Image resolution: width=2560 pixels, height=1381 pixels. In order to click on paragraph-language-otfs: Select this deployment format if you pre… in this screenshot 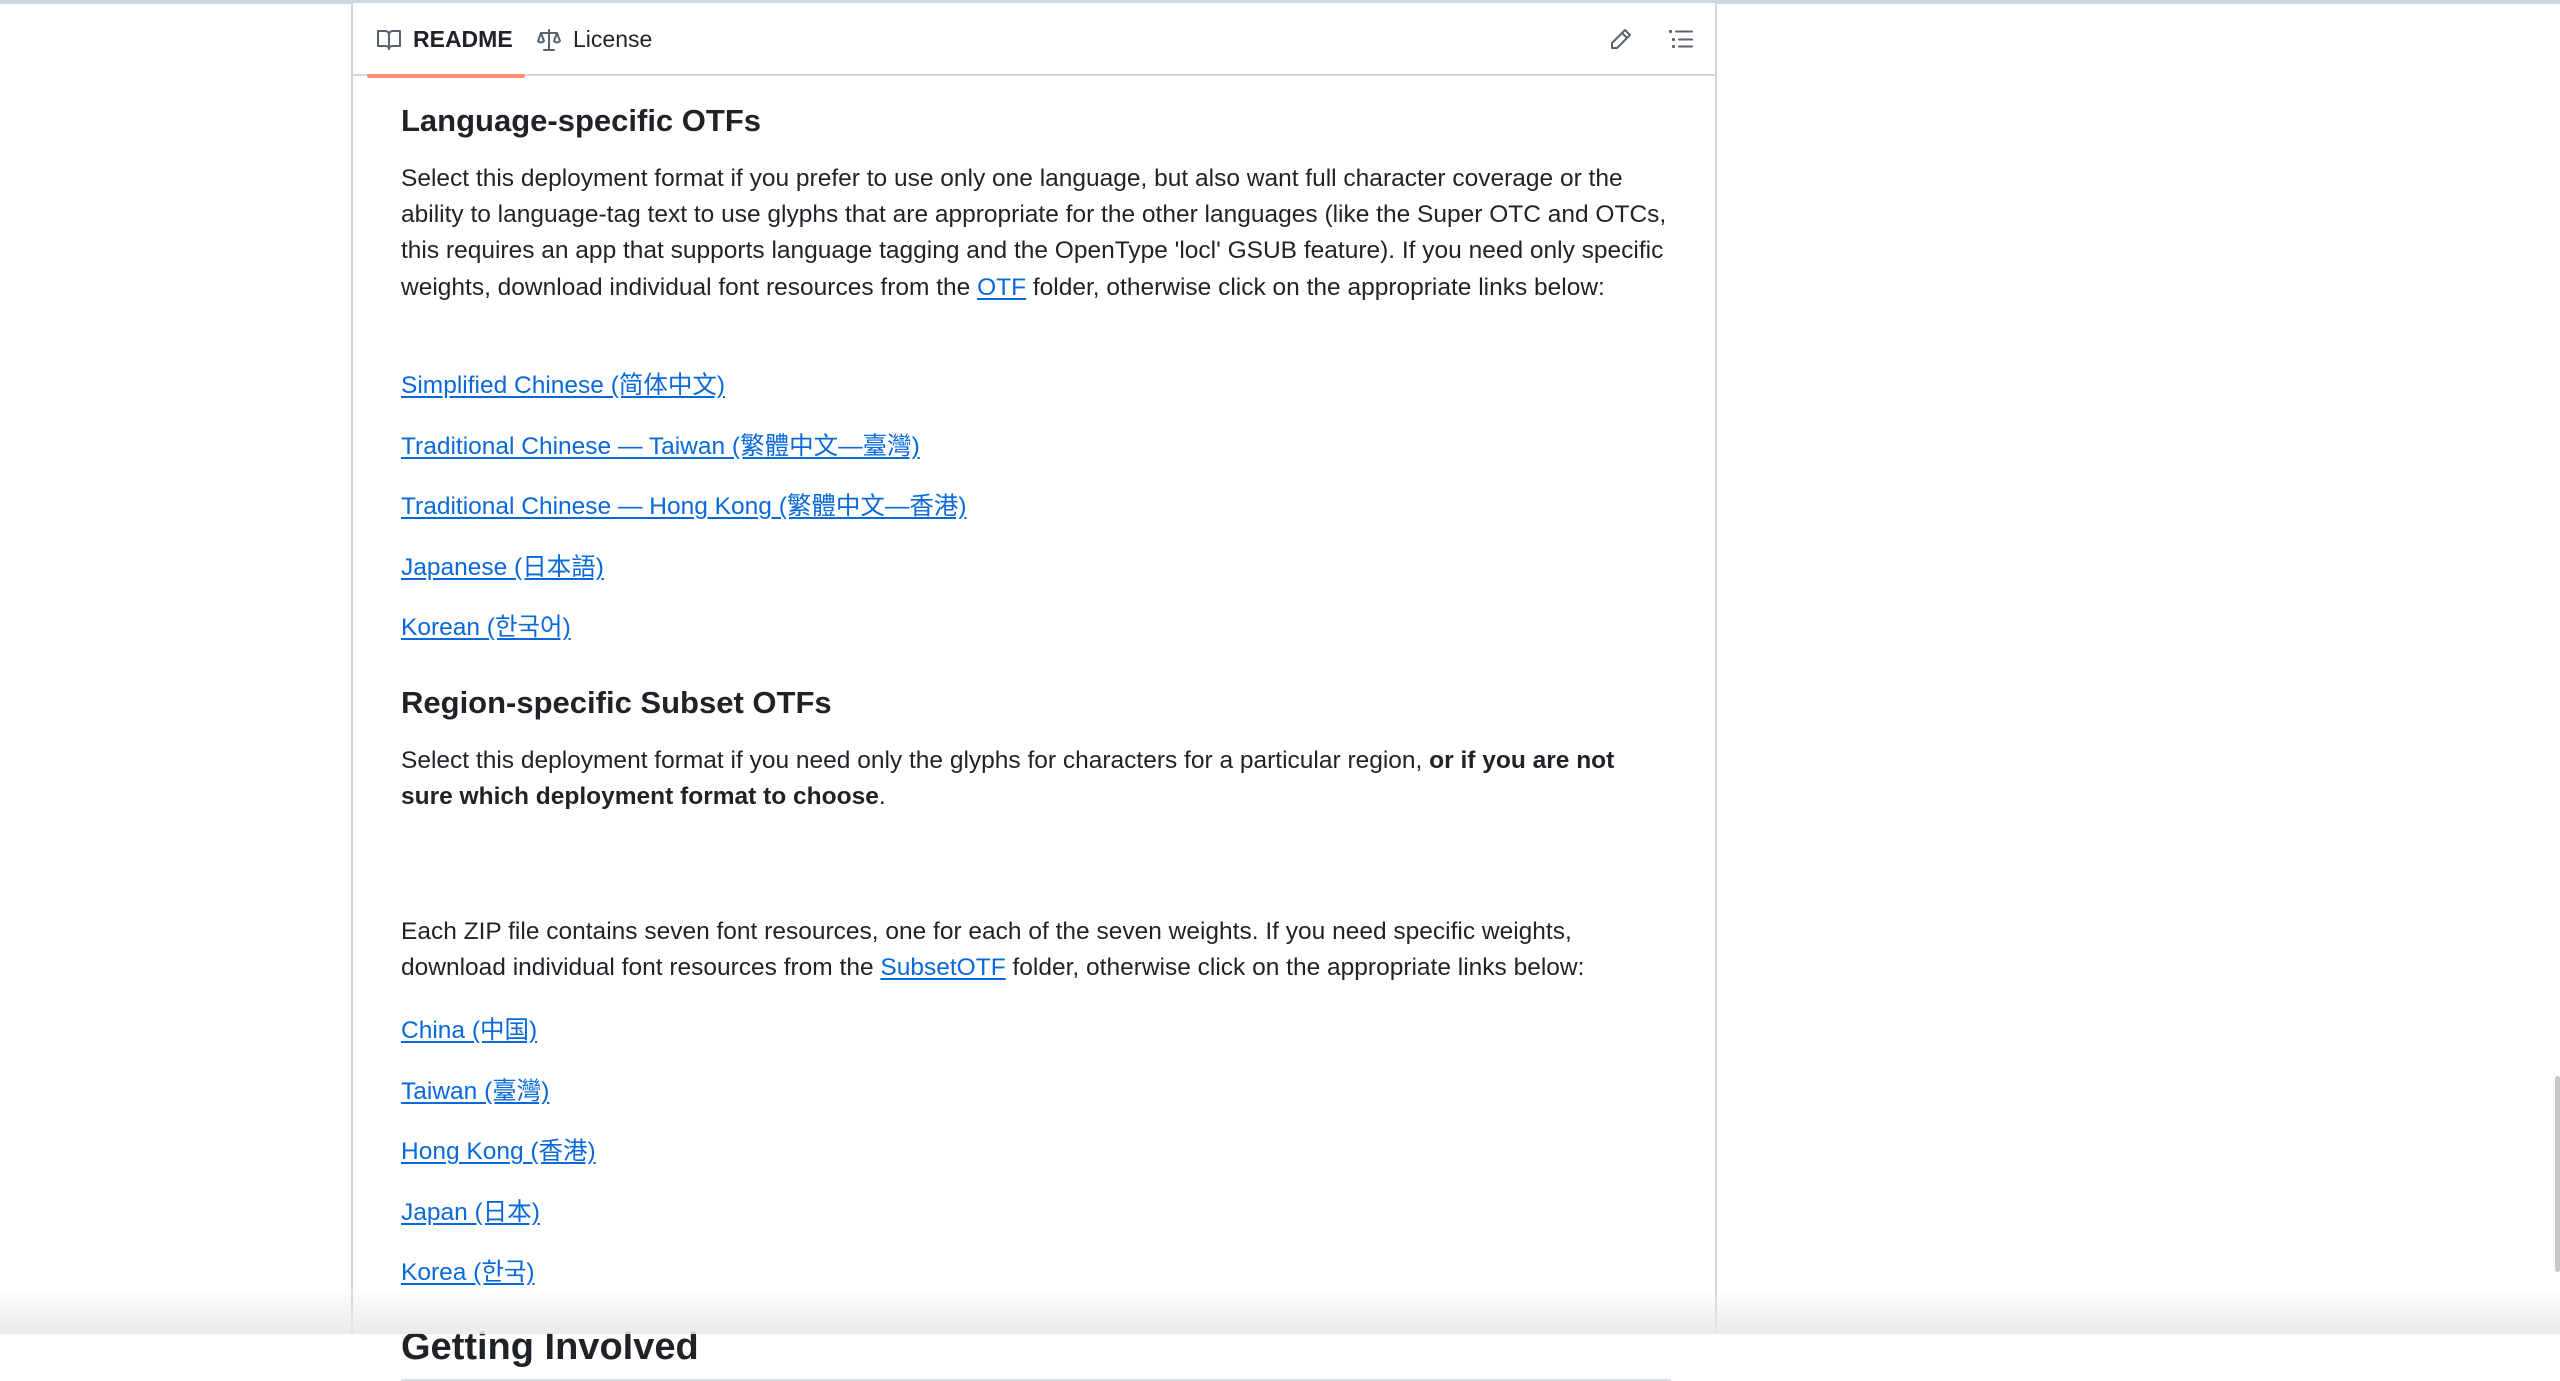, I will do `click(1036, 233)`.